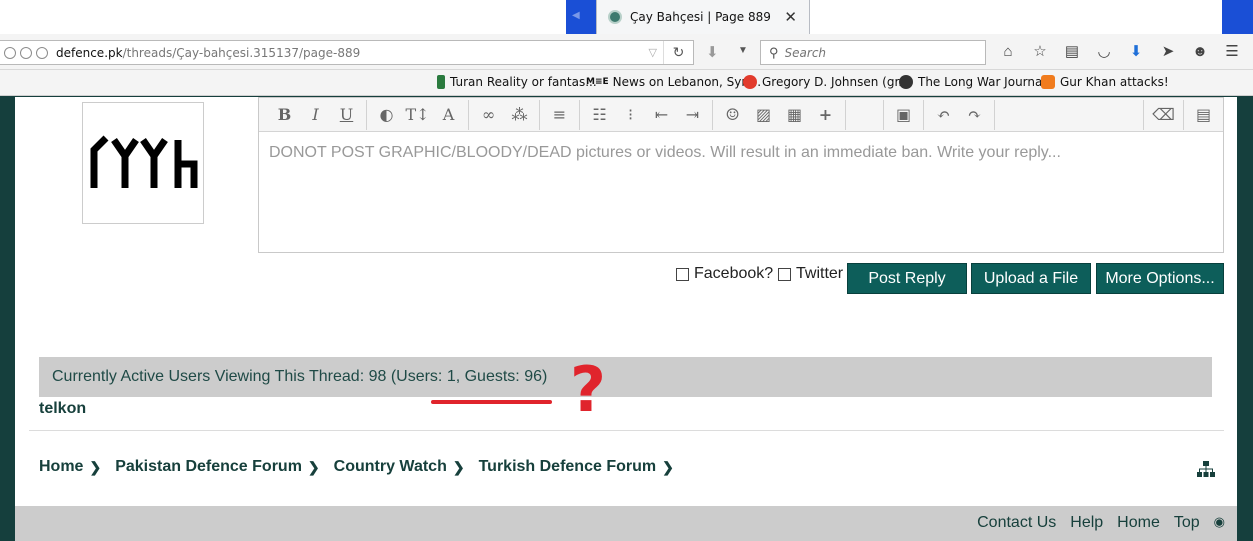 Image resolution: width=1253 pixels, height=541 pixels. Describe the element at coordinates (661, 115) in the screenshot. I see `outdent-icon: ⇤` at that location.